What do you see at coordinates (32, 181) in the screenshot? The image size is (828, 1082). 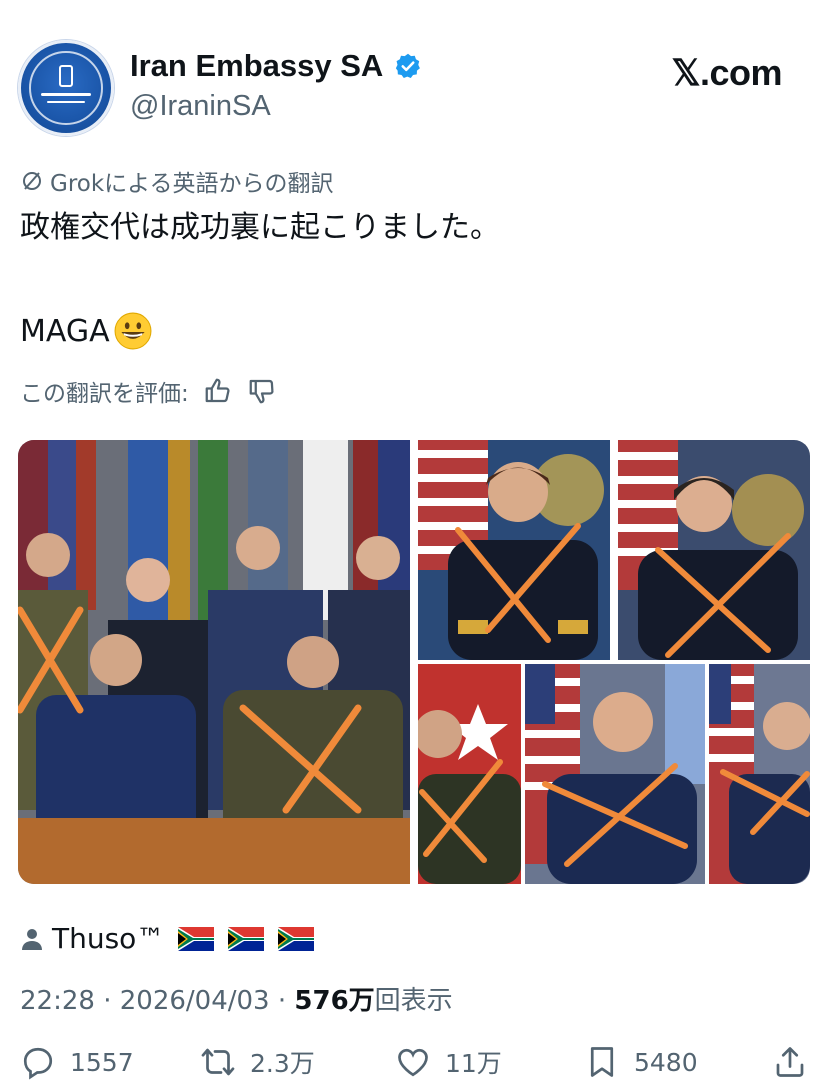 I see `translate-slash-icon` at bounding box center [32, 181].